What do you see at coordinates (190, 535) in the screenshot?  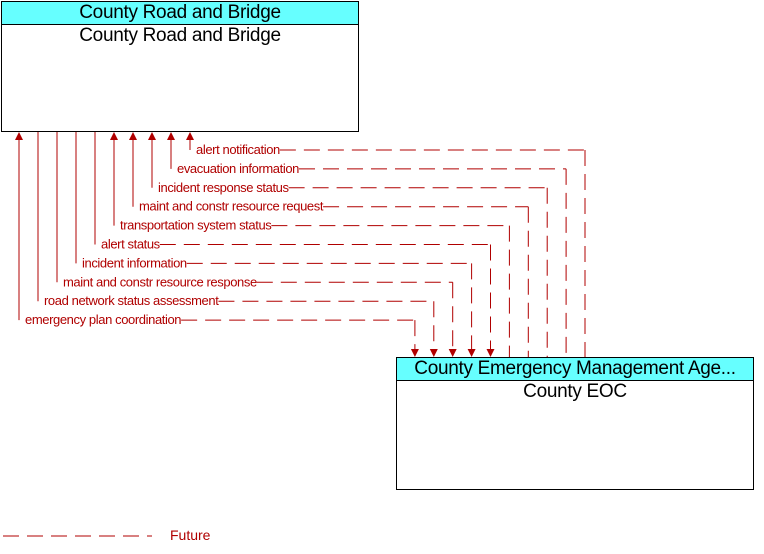 I see `legend-label: Future` at bounding box center [190, 535].